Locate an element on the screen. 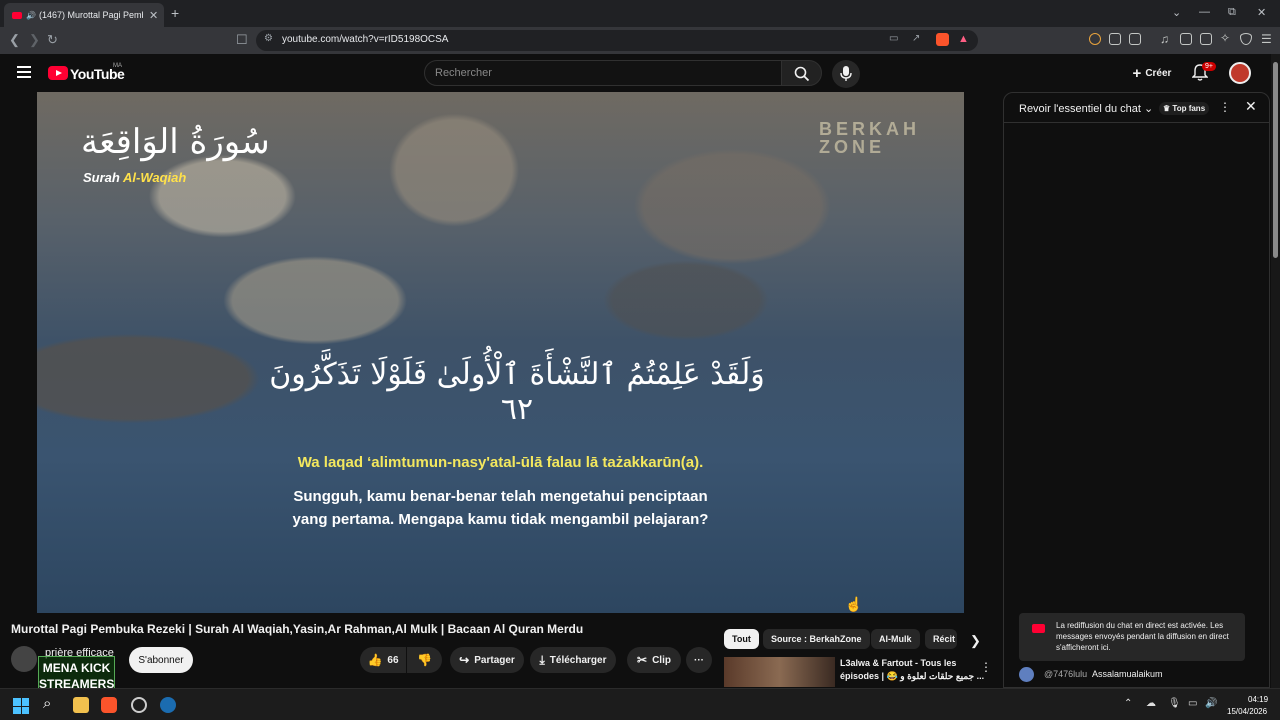 Image resolution: width=1280 pixels, height=720 pixels. create-button: + Créer is located at coordinates (1152, 73).